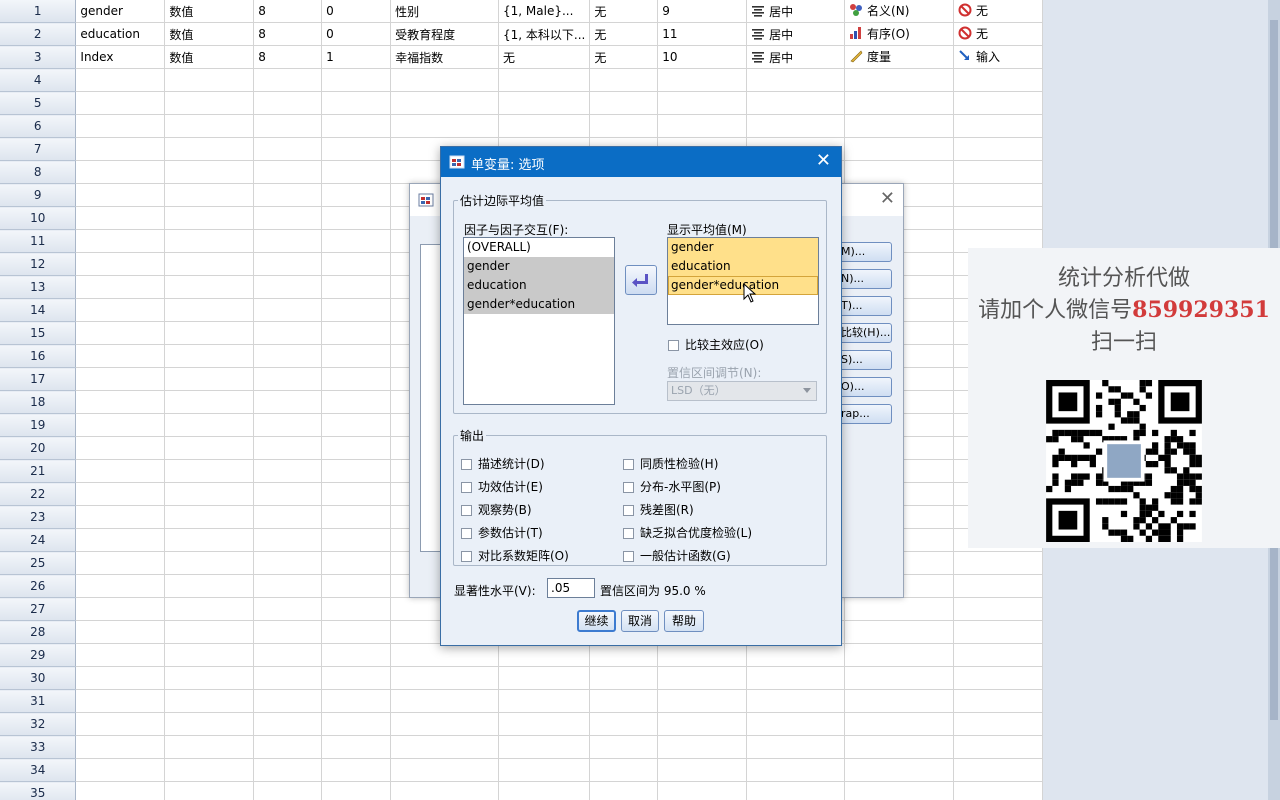  I want to click on row-header: 22, so click(38, 494).